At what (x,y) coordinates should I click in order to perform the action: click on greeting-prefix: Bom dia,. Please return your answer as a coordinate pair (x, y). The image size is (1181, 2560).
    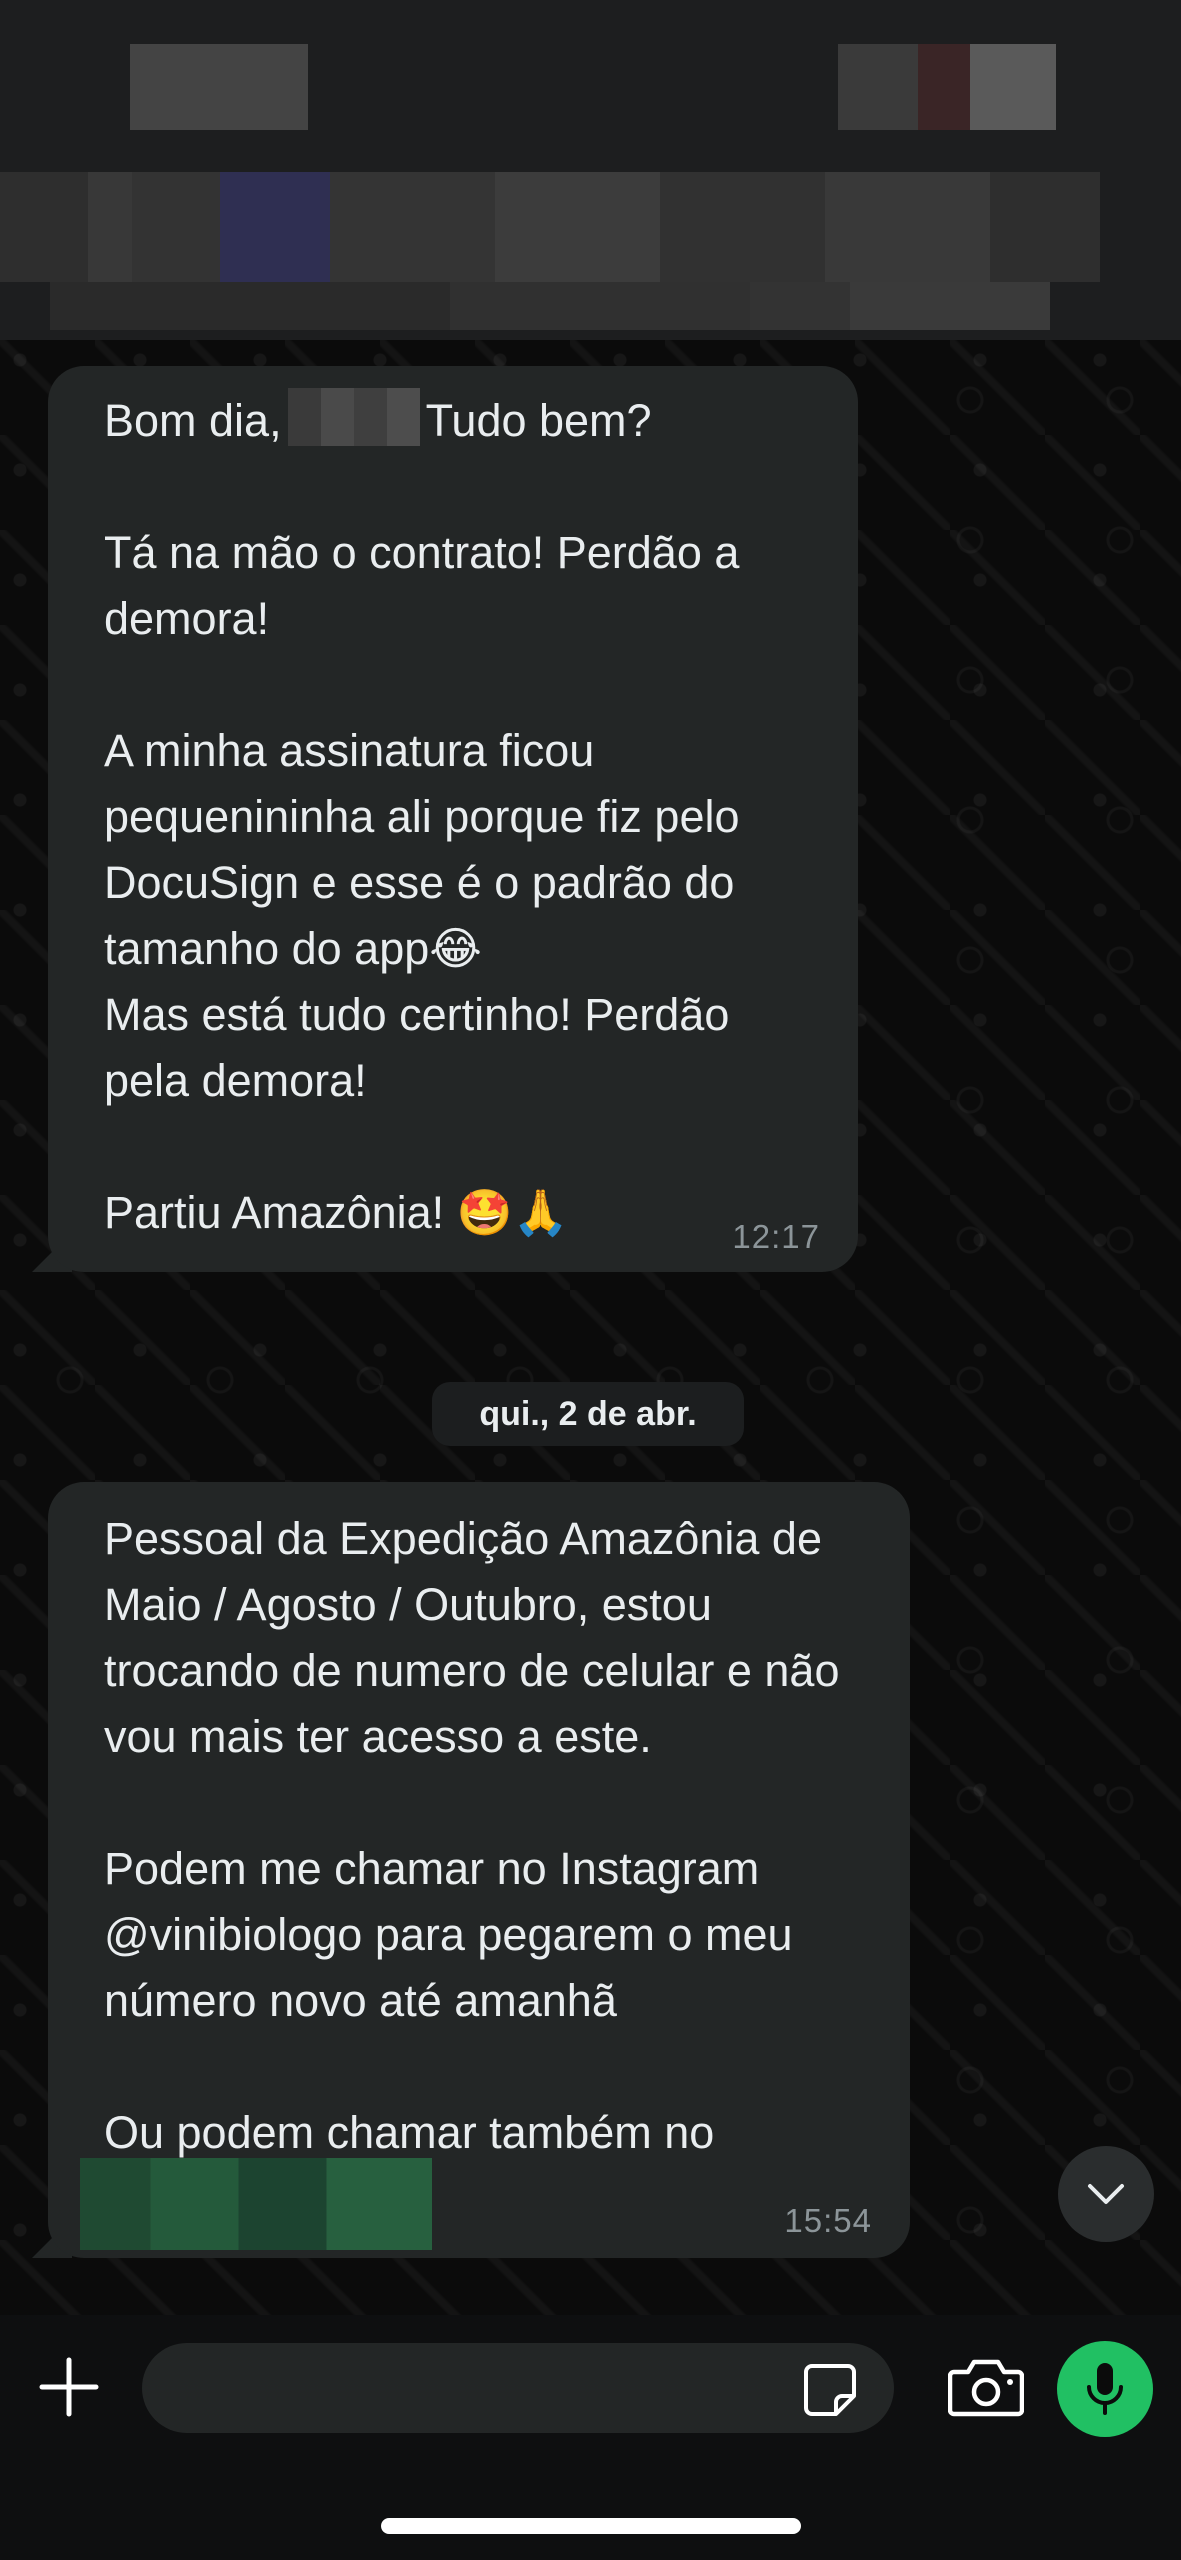
    Looking at the image, I should click on (193, 420).